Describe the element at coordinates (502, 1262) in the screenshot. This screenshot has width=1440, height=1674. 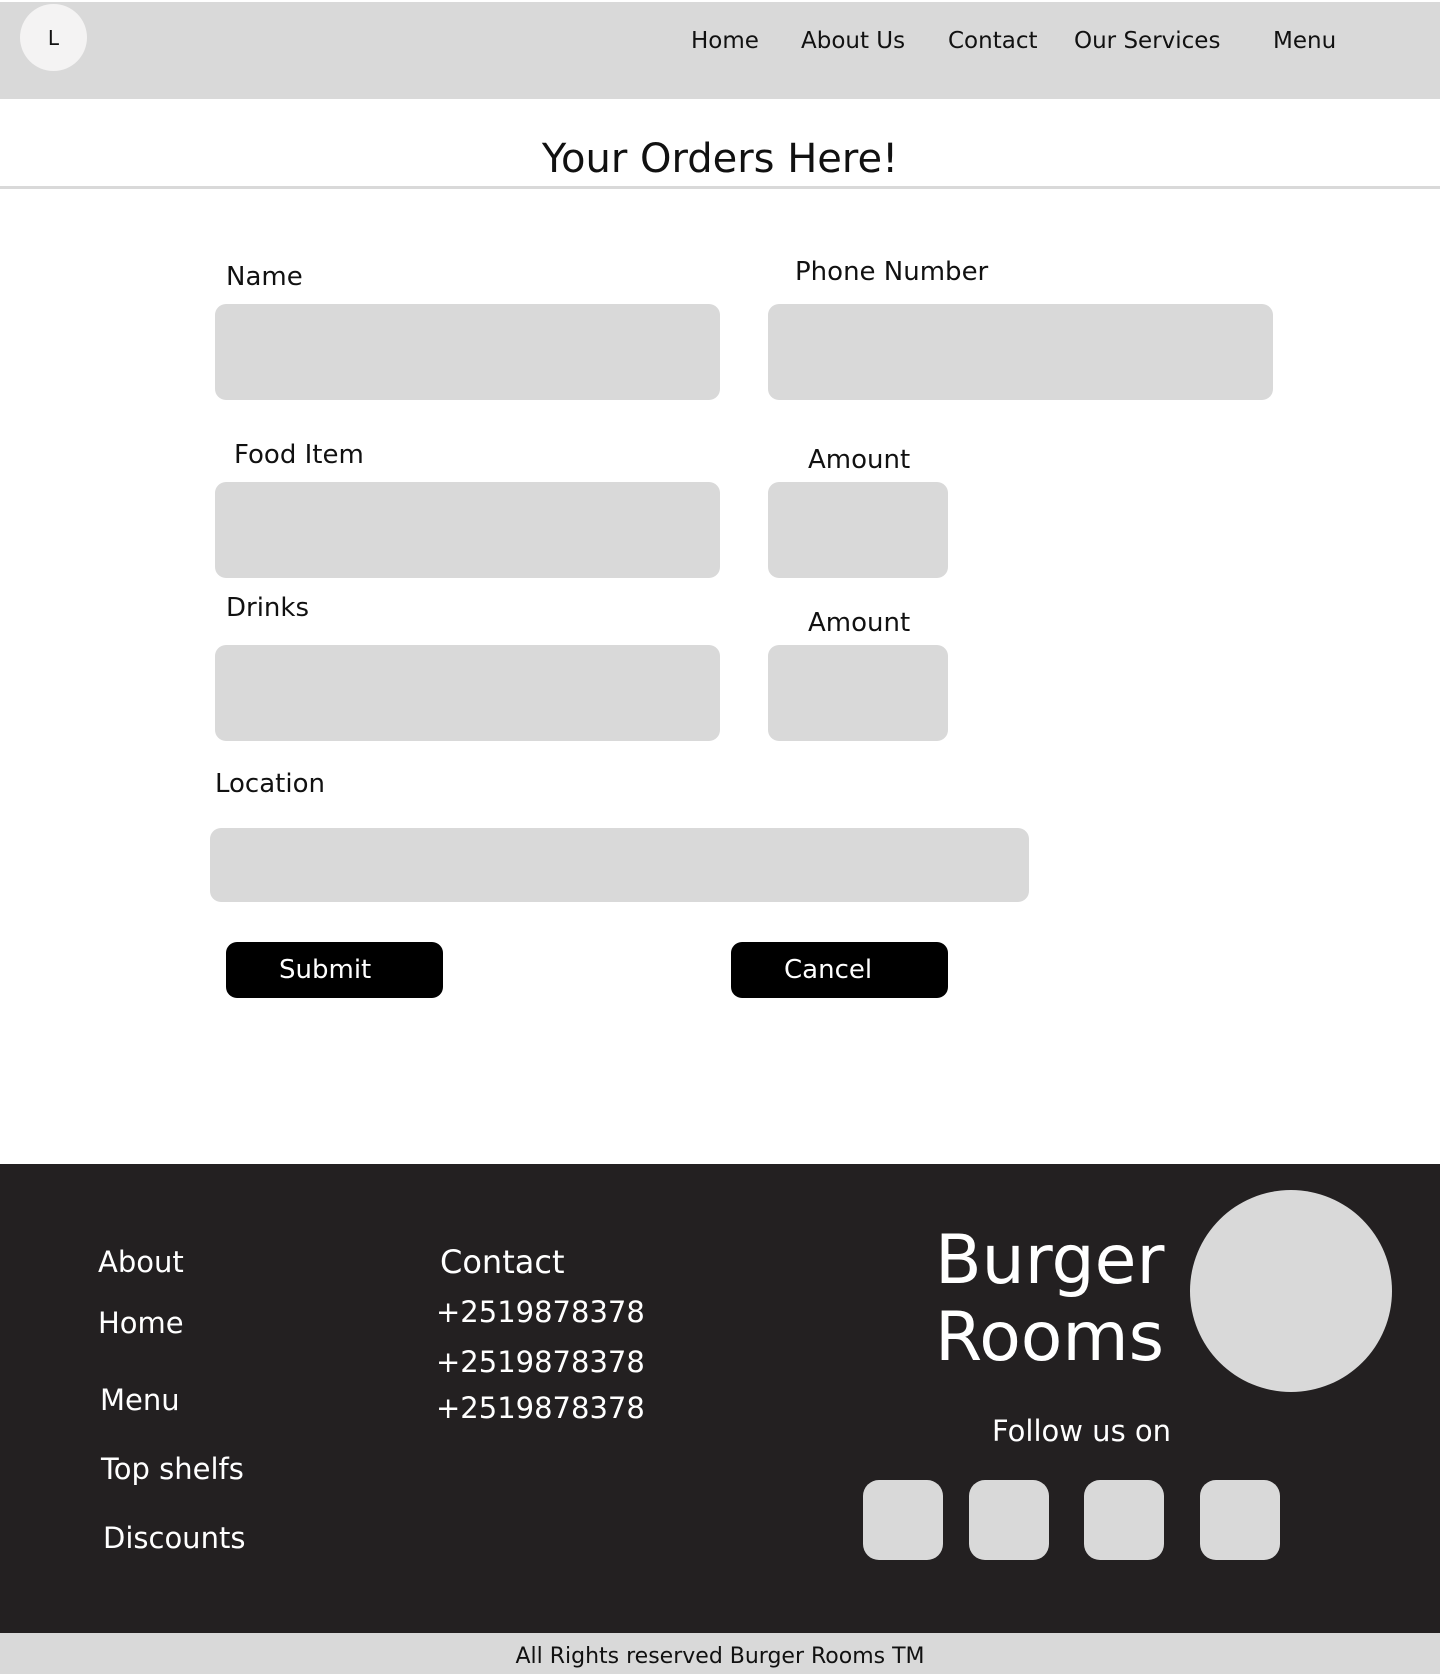
I see `footer-contact-heading: Contact` at that location.